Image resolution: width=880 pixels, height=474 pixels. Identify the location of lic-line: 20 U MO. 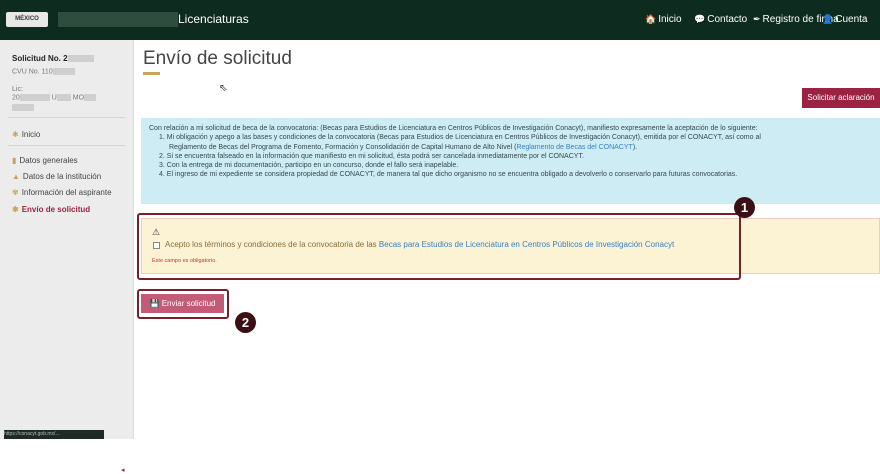
(54, 98).